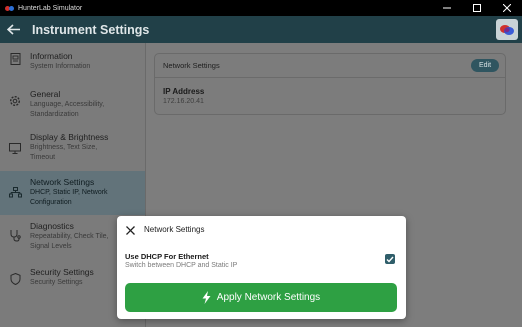 This screenshot has height=327, width=522. I want to click on back-button, so click(13, 29).